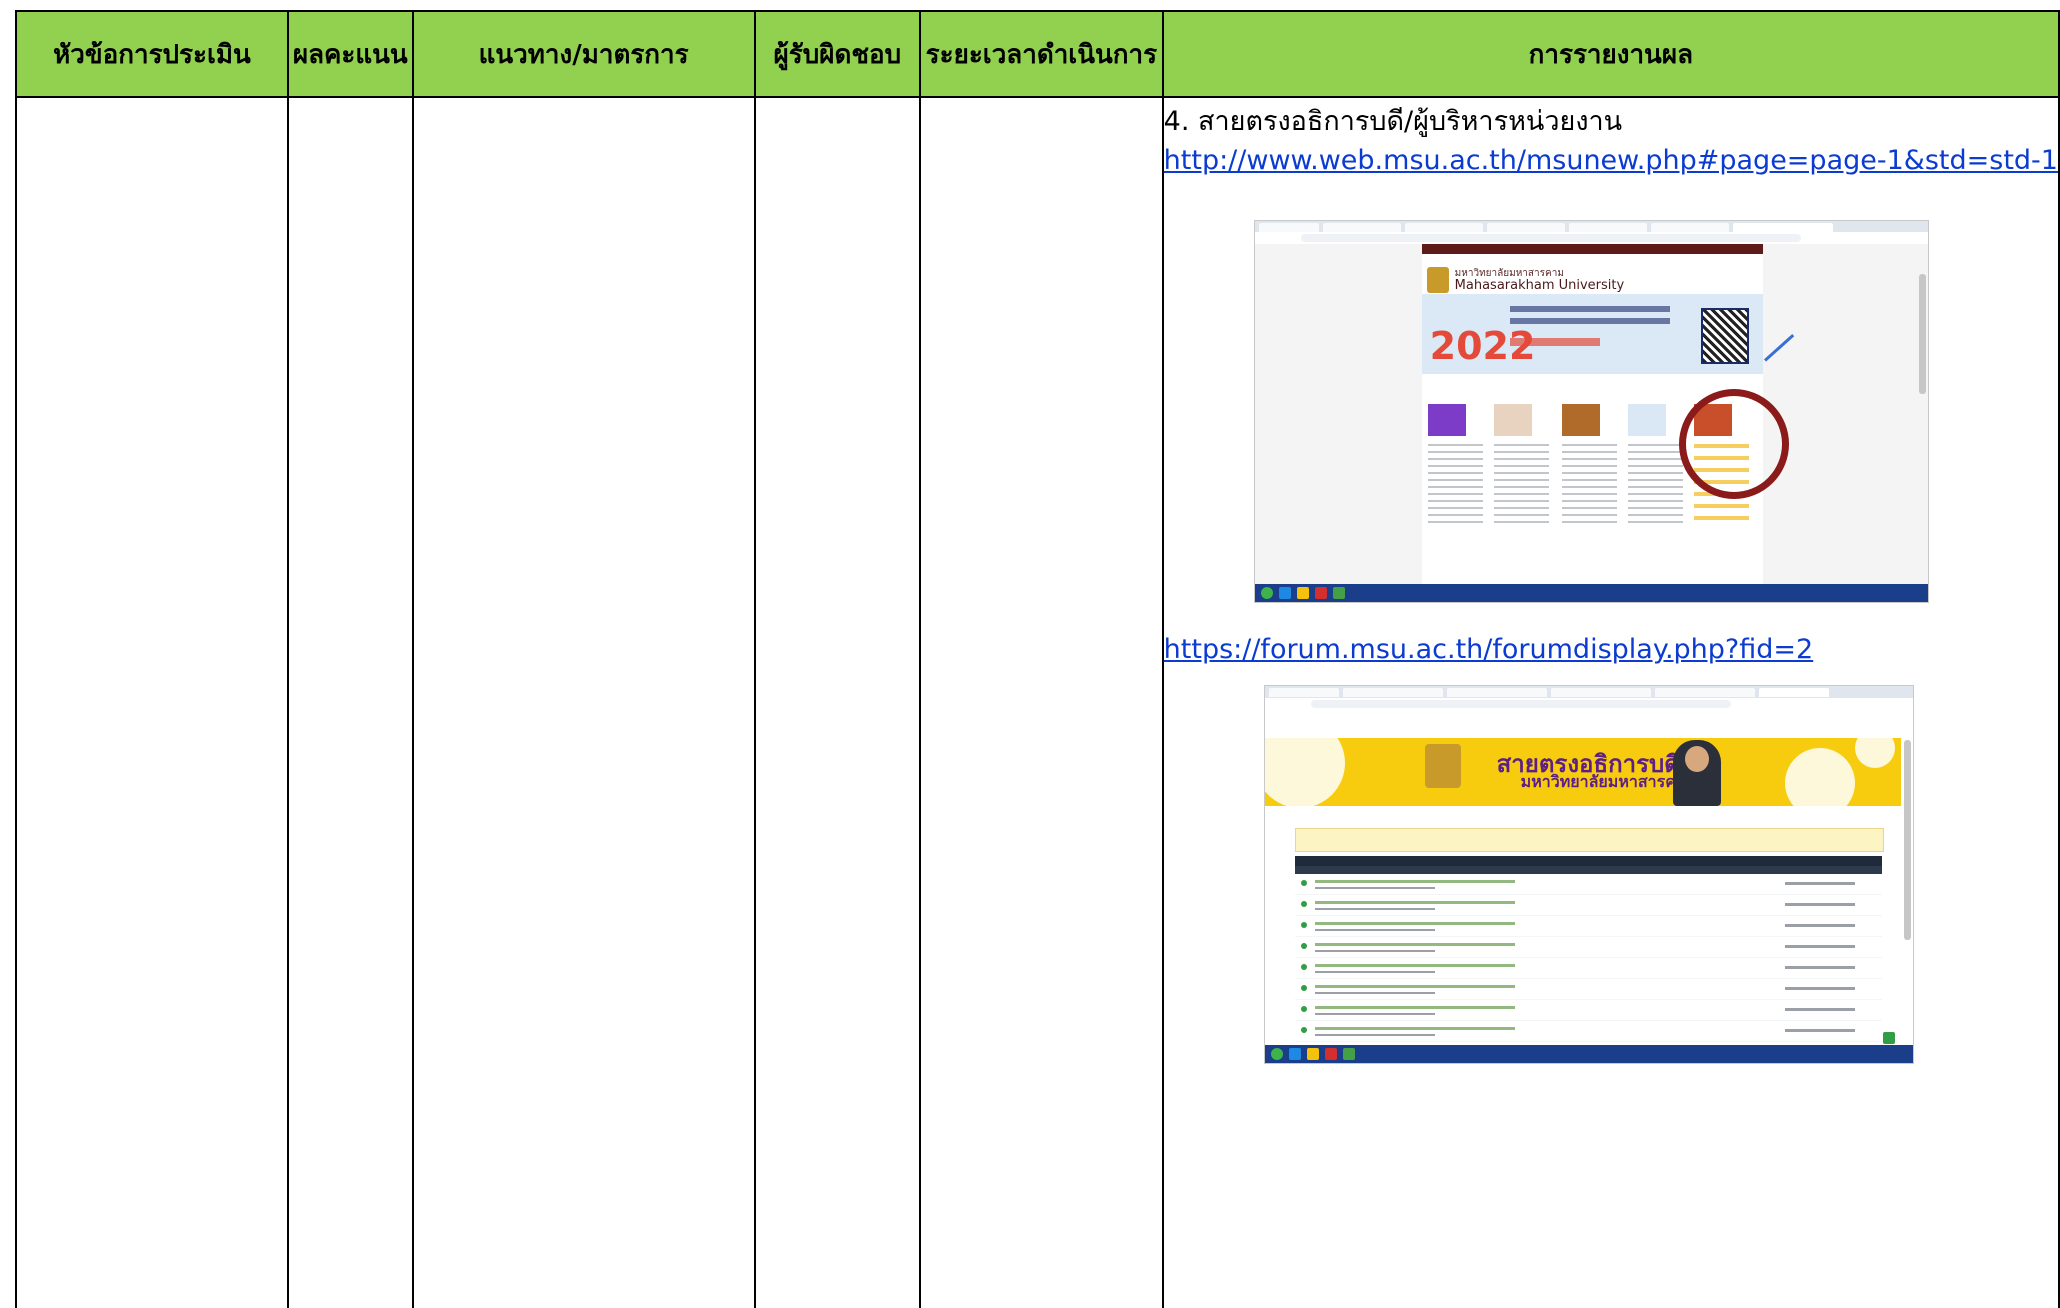  What do you see at coordinates (1724, 336) in the screenshot?
I see `qr-code-icon` at bounding box center [1724, 336].